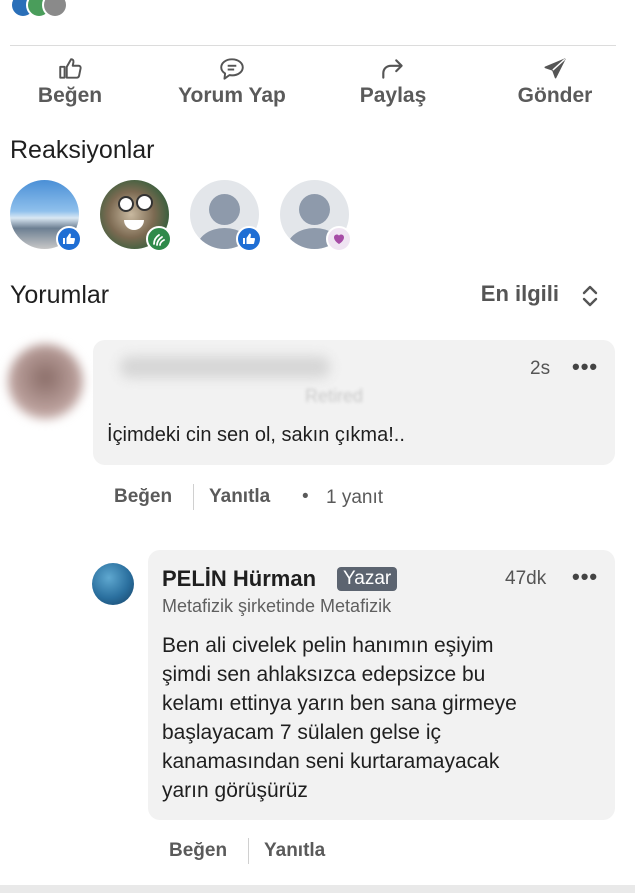 The height and width of the screenshot is (893, 635). Describe the element at coordinates (393, 95) in the screenshot. I see `share-action-label: Paylaş` at that location.